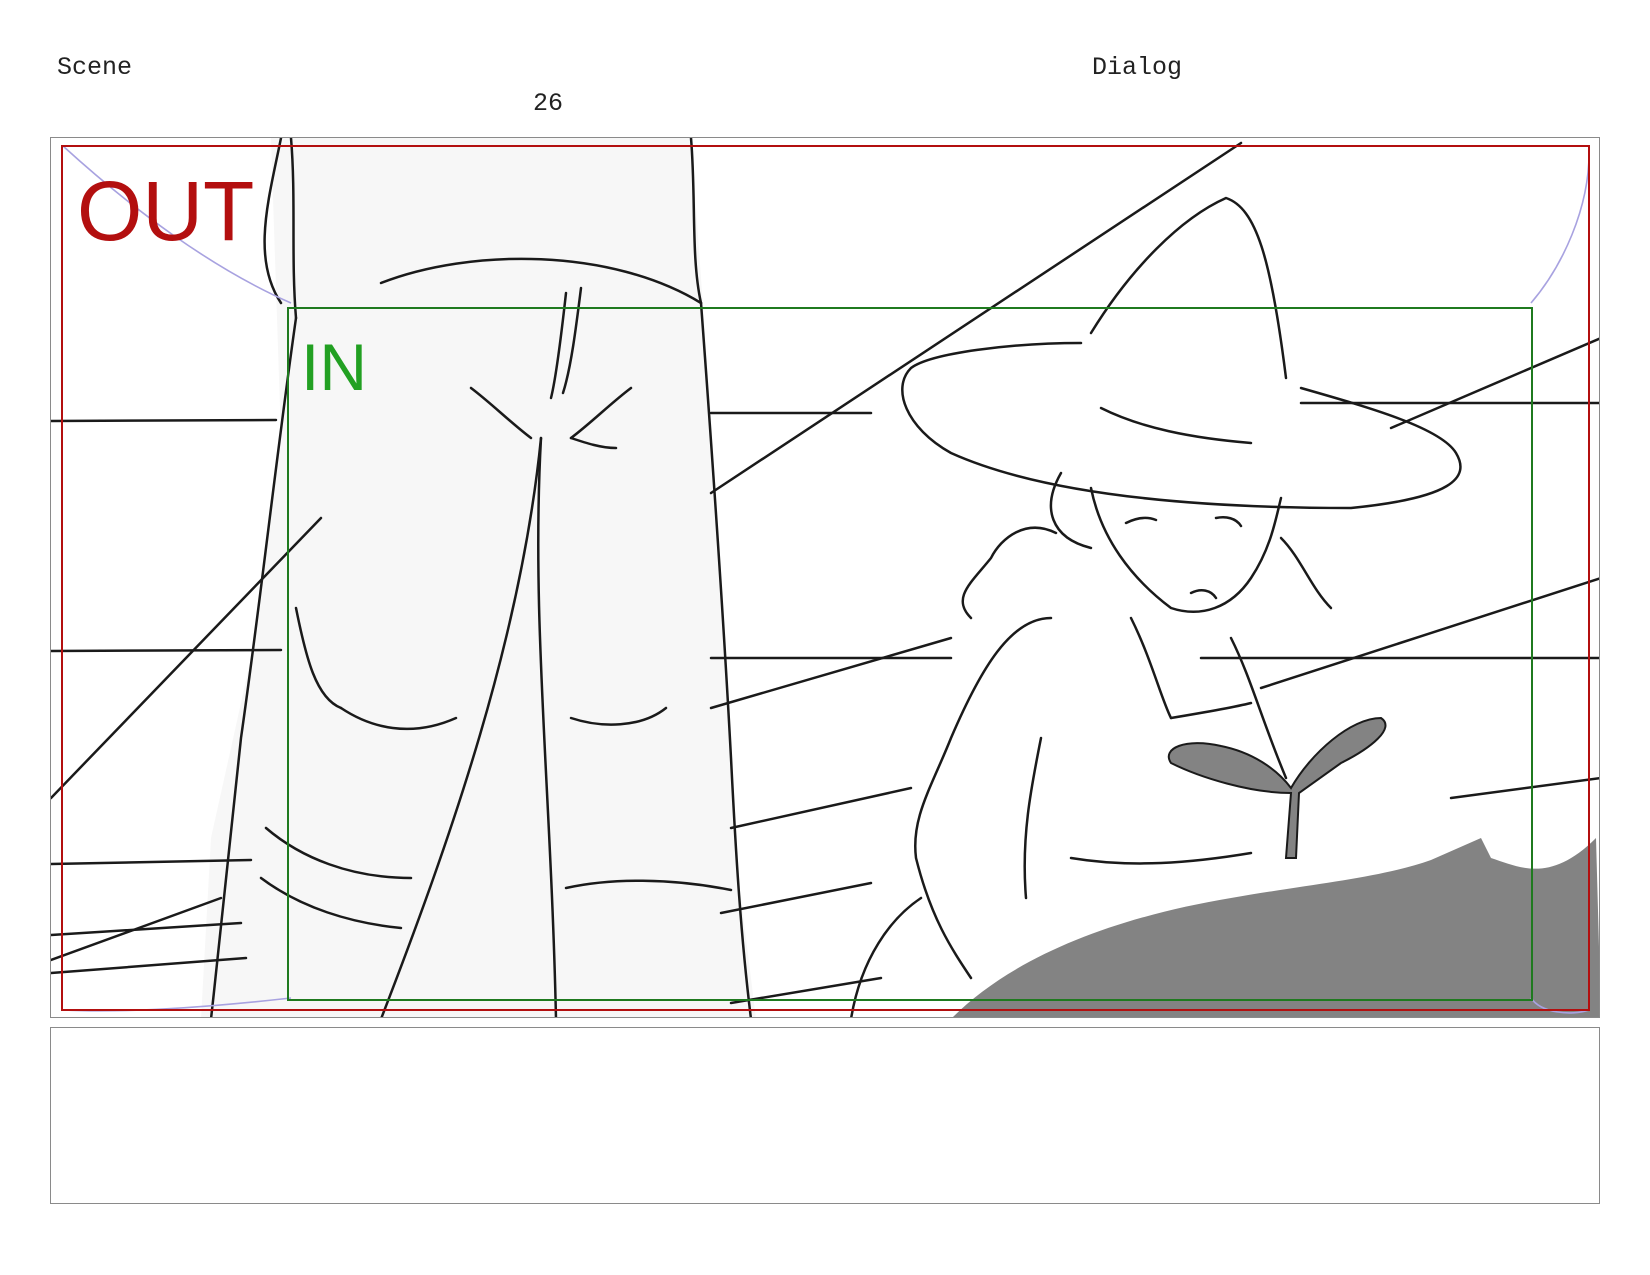 This screenshot has height=1275, width=1650. Describe the element at coordinates (334, 367) in the screenshot. I see `in-label: IN` at that location.